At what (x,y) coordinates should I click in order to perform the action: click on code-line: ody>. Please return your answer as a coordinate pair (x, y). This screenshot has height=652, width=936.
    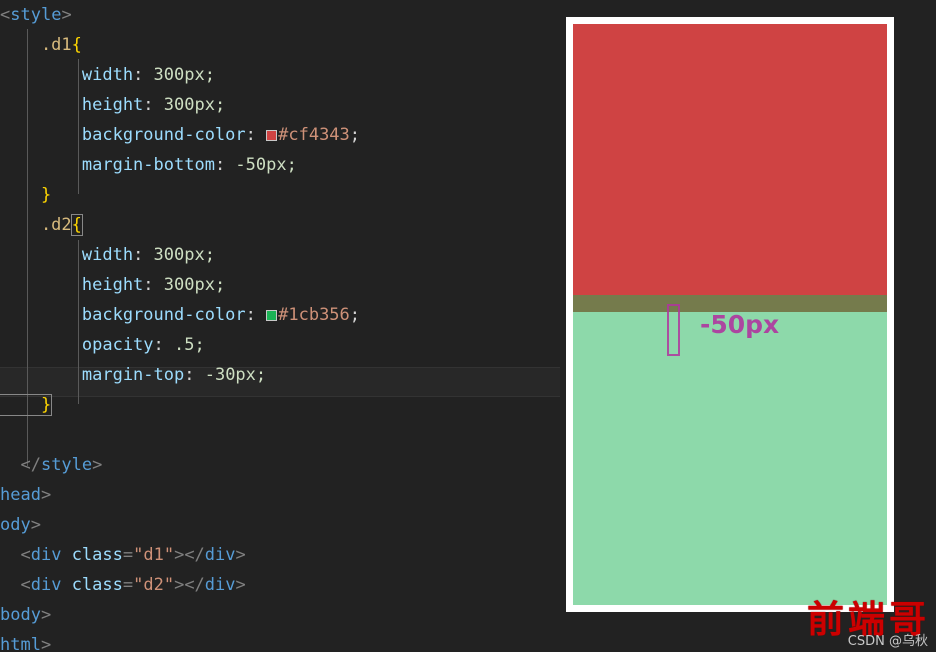
    Looking at the image, I should click on (280, 525).